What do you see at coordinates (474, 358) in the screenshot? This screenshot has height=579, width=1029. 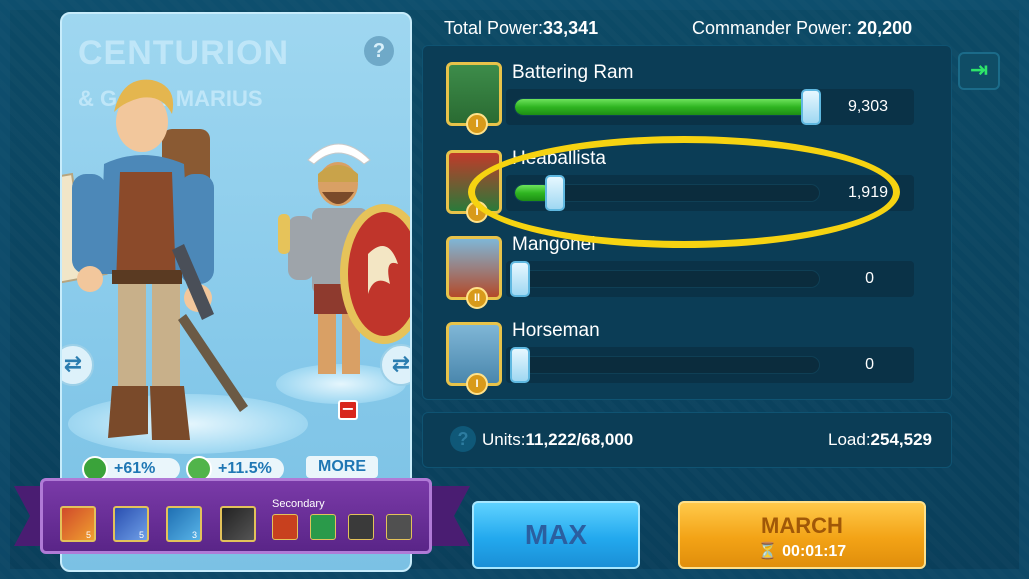 I see `horseman-icon: I` at bounding box center [474, 358].